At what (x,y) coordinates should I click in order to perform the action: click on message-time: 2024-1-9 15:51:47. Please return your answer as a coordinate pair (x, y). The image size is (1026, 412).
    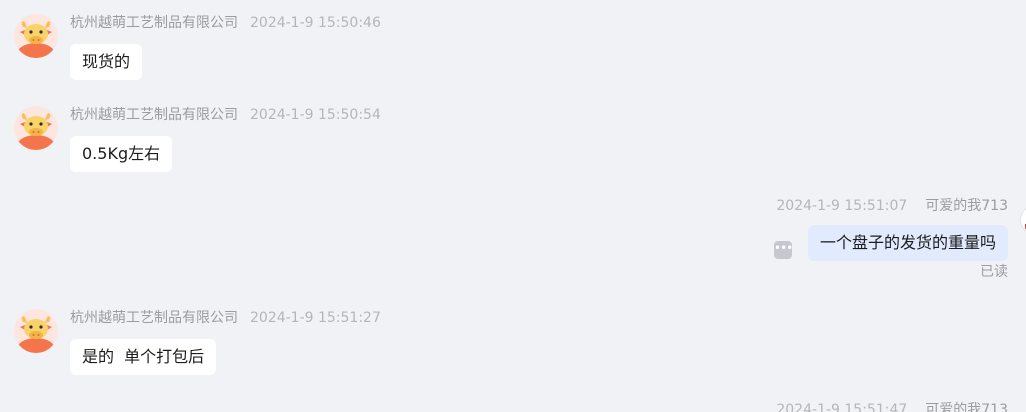
    Looking at the image, I should click on (842, 407).